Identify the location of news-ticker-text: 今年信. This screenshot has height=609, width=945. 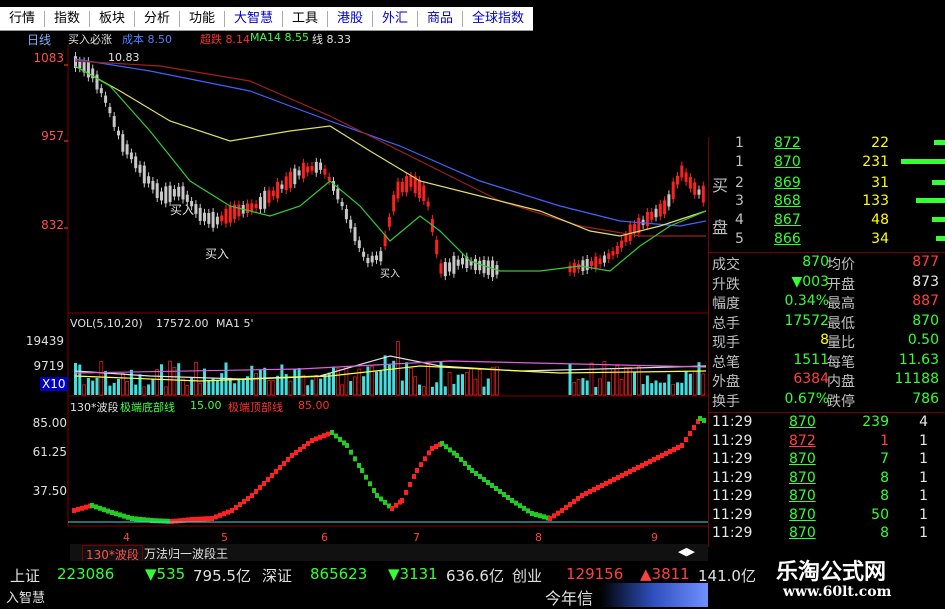
(569, 597).